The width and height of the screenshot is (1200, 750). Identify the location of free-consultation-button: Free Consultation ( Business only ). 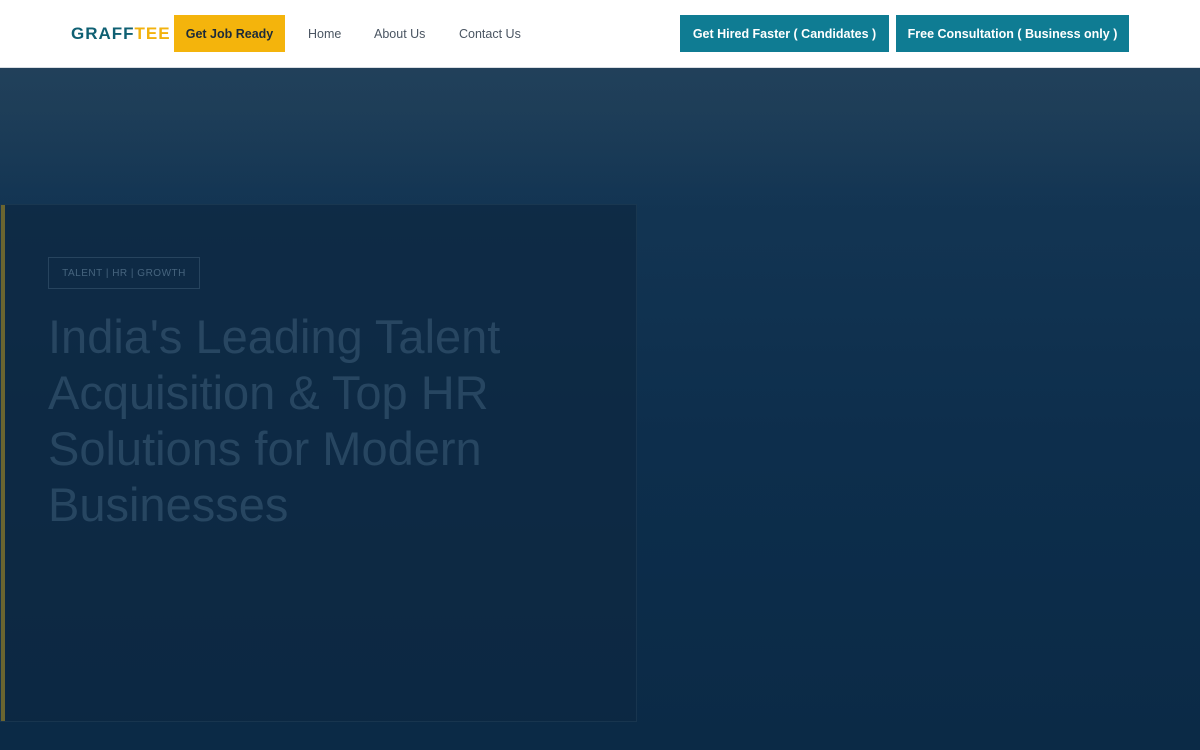
(1012, 33).